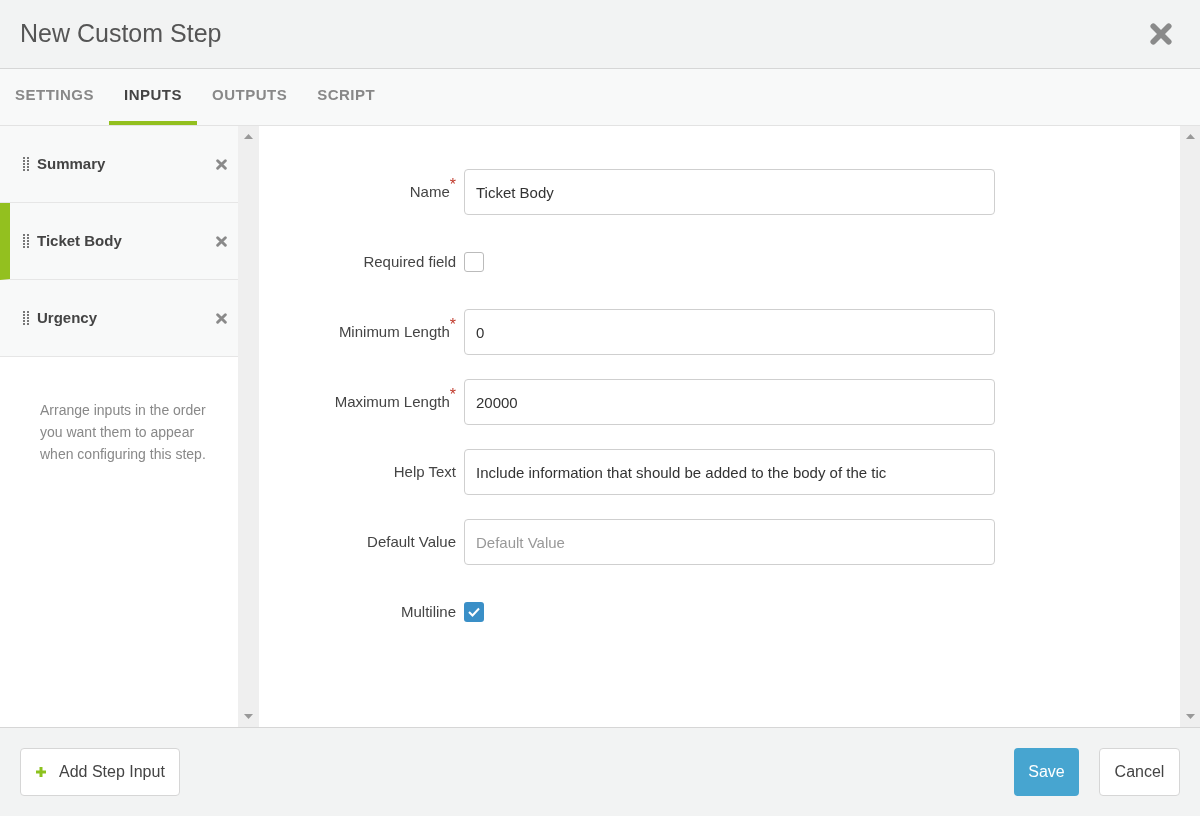  Describe the element at coordinates (411, 541) in the screenshot. I see `field-label: Default Value` at that location.